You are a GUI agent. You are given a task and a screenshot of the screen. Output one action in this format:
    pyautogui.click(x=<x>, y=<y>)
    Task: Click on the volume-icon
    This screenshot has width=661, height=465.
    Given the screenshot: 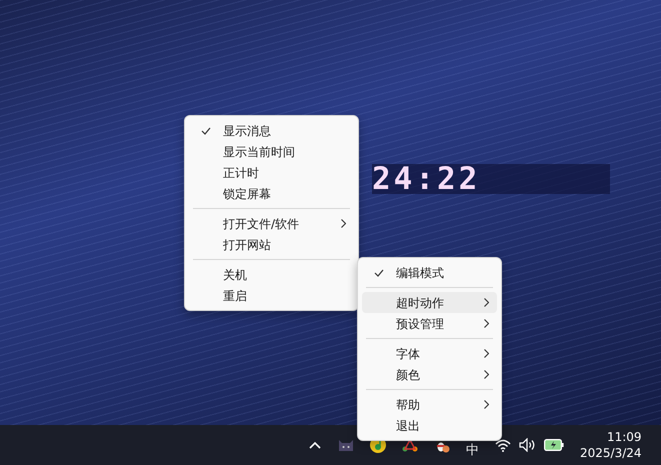 What is the action you would take?
    pyautogui.click(x=527, y=445)
    